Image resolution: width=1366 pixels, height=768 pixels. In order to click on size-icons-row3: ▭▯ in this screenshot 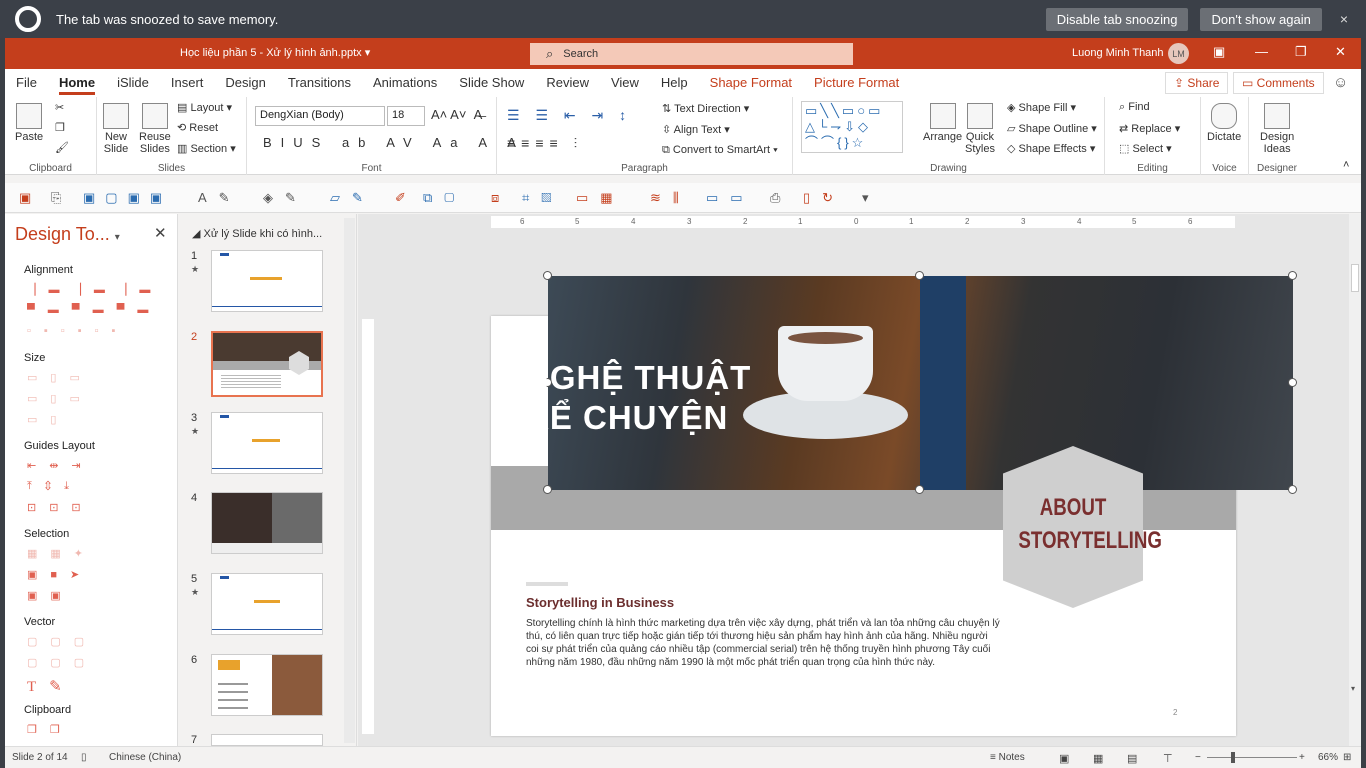, I will do `click(48, 419)`.